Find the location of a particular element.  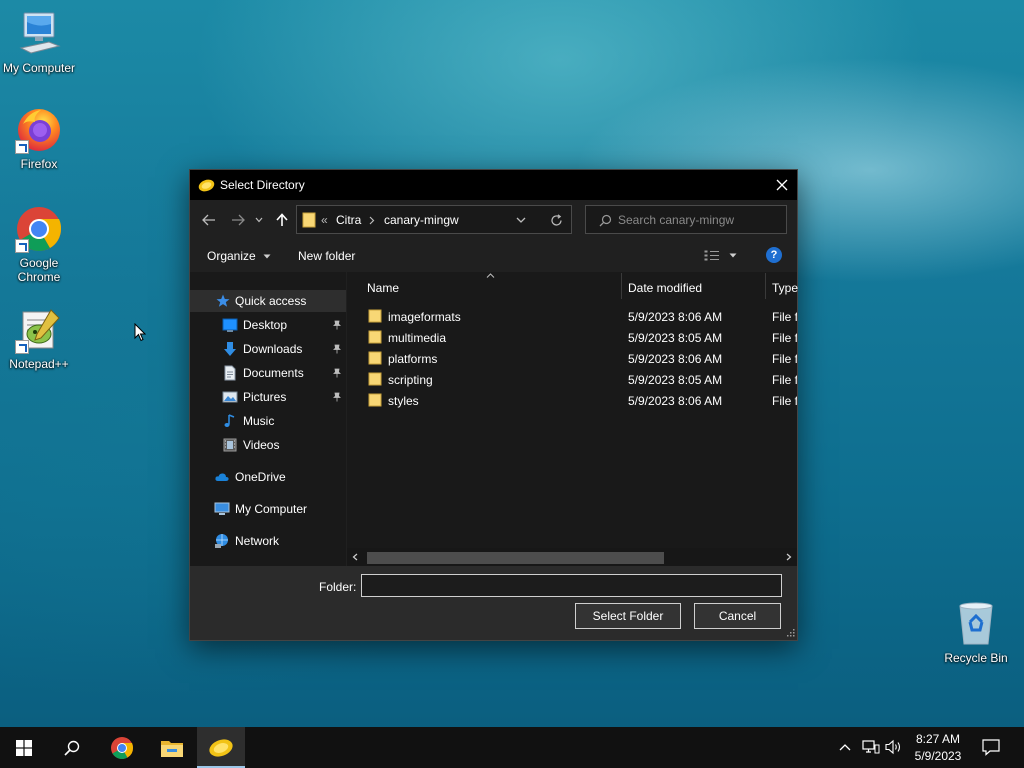

scrollbar-thumb is located at coordinates (515, 558).